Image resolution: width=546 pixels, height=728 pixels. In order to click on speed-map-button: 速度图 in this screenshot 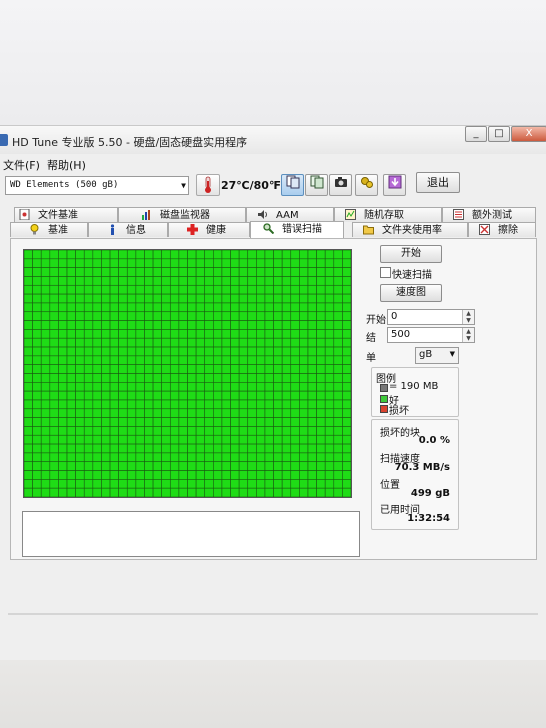, I will do `click(411, 293)`.